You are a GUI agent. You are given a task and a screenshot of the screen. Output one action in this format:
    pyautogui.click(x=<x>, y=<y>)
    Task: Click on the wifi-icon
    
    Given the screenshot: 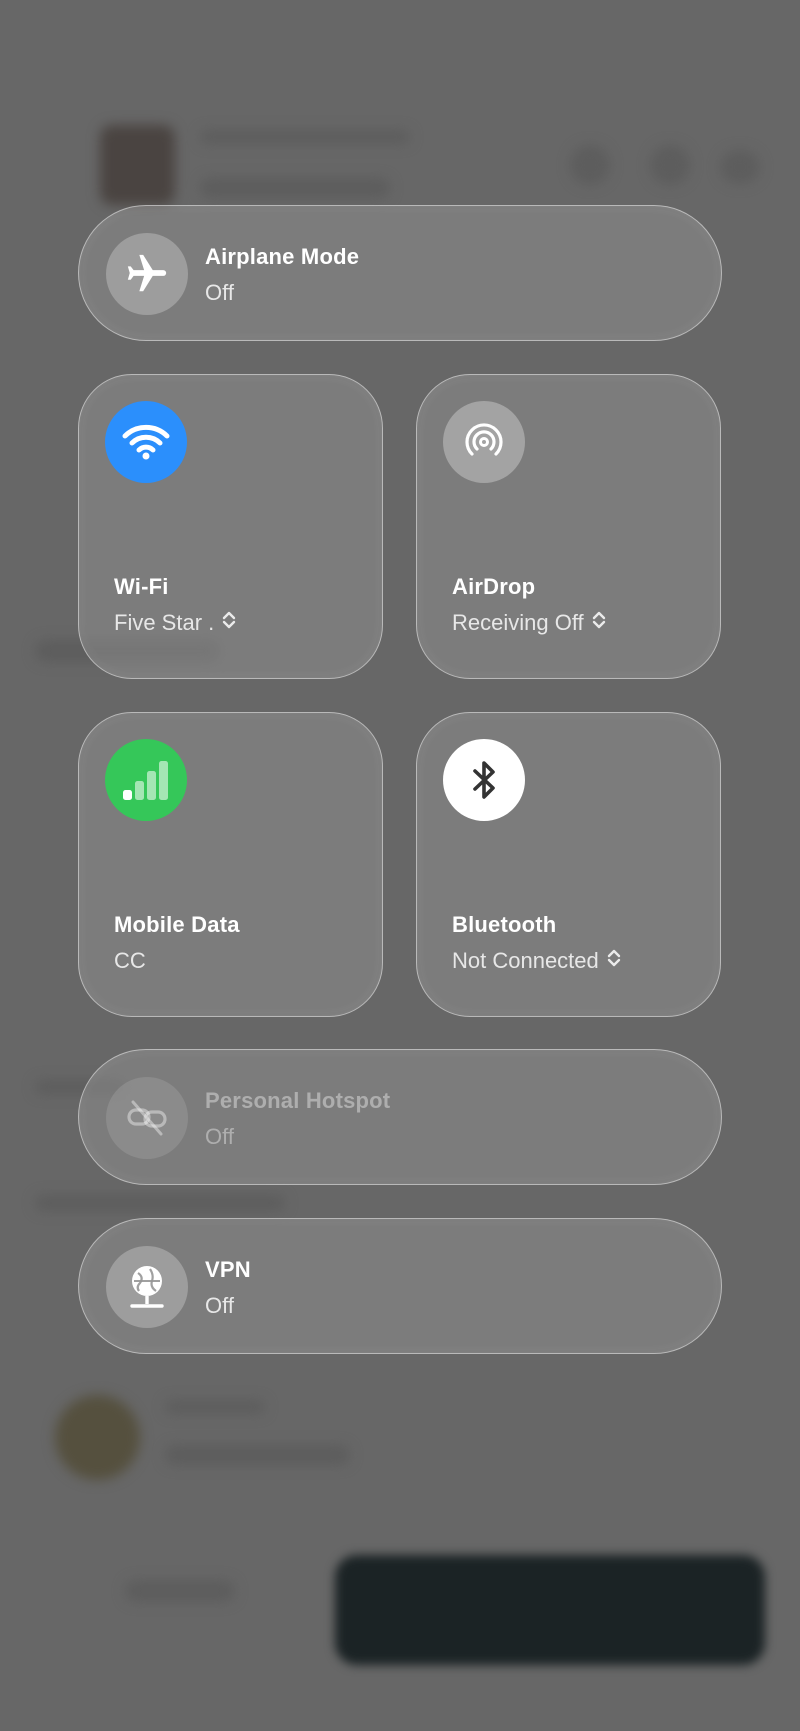 What is the action you would take?
    pyautogui.click(x=146, y=442)
    